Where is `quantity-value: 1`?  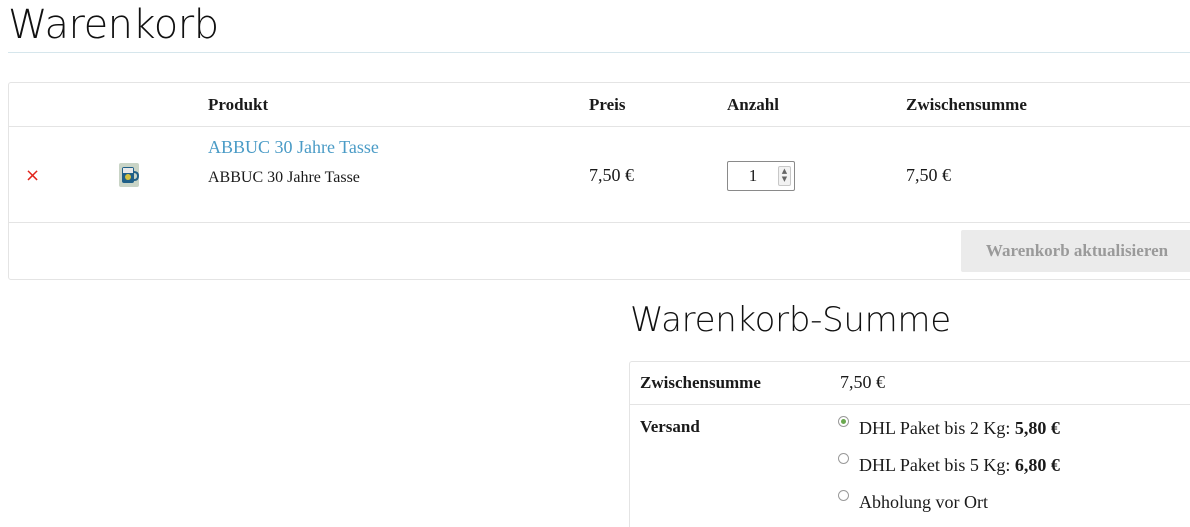
quantity-value: 1 is located at coordinates (753, 175).